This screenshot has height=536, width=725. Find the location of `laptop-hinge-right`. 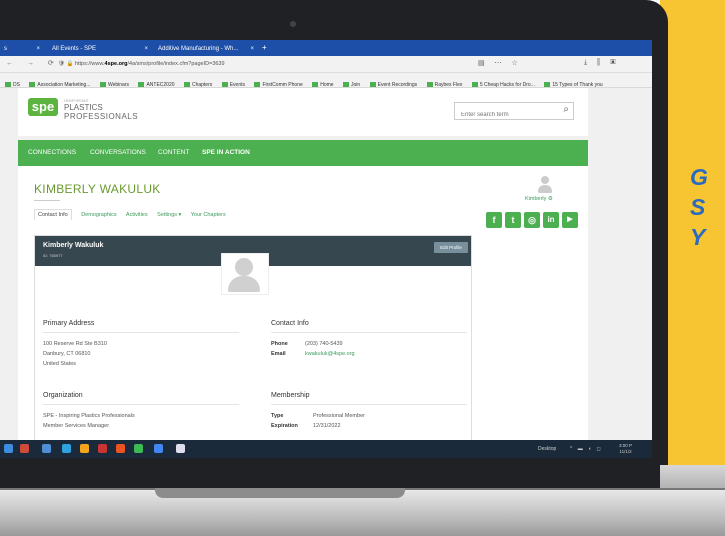

laptop-hinge-right is located at coordinates (692, 477).